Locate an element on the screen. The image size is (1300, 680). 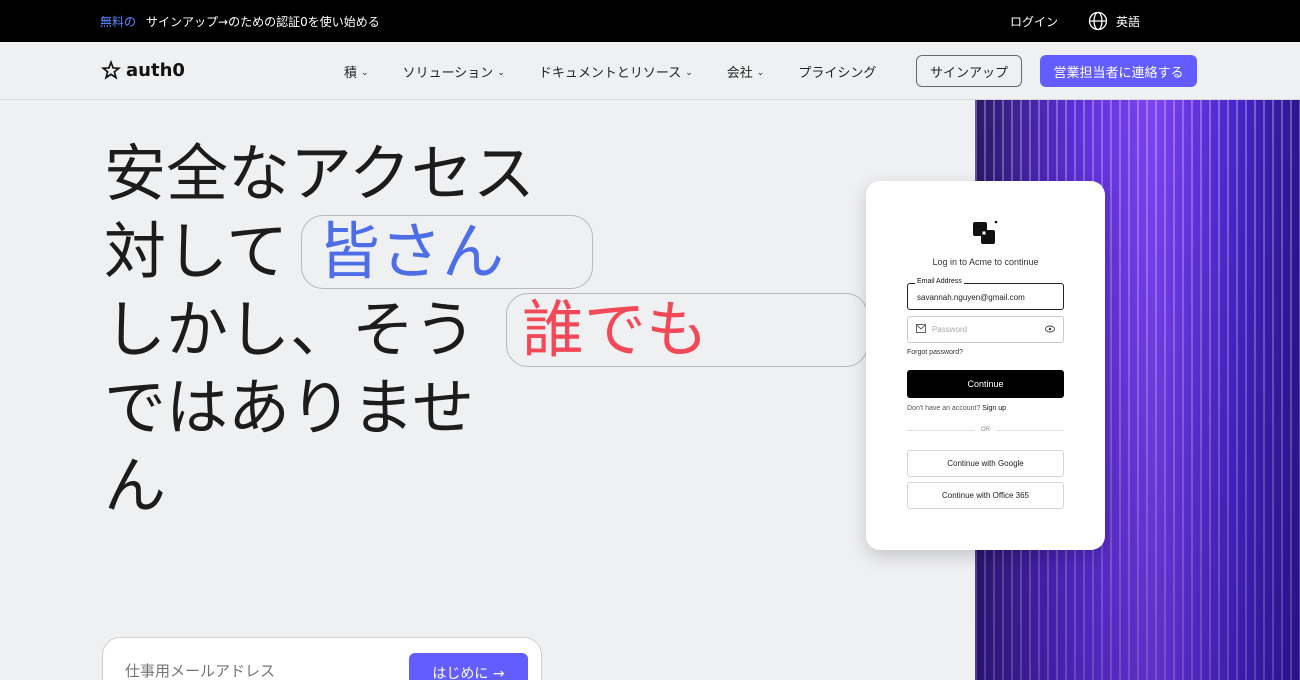
or-divider: OR is located at coordinates (985, 430).